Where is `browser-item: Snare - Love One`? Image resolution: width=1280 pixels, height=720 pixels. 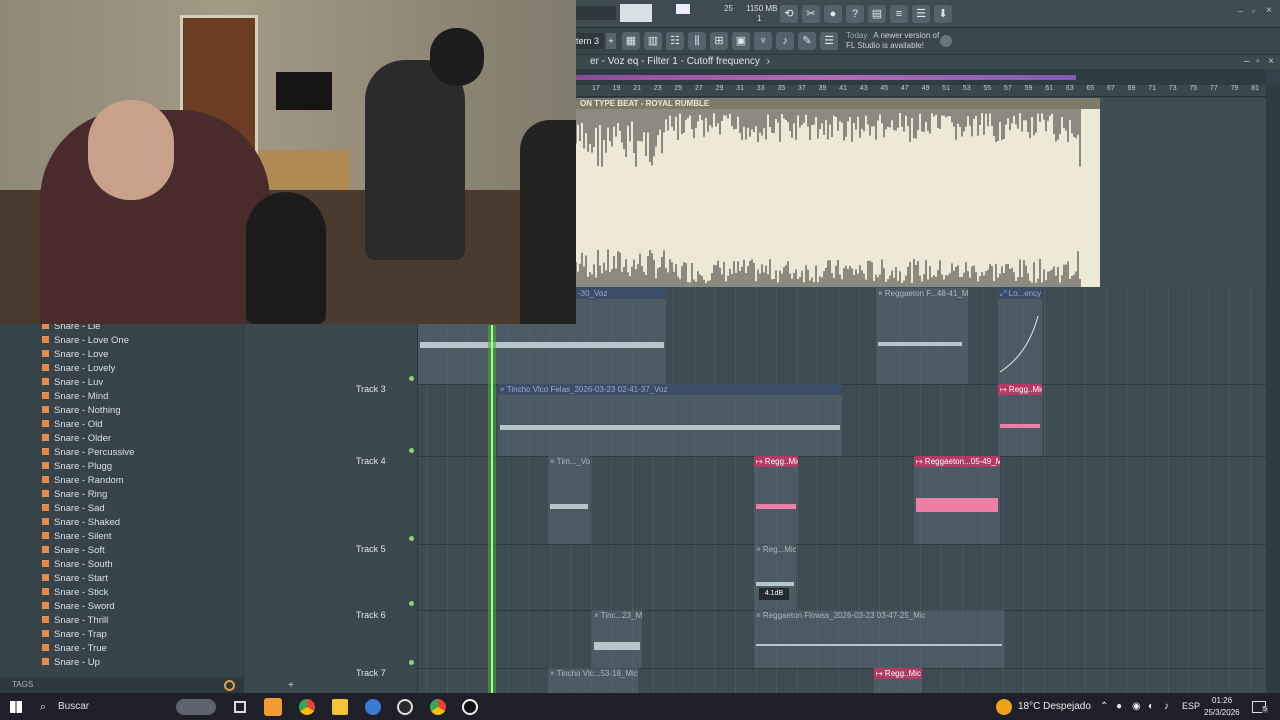 browser-item: Snare - Love One is located at coordinates (85, 341).